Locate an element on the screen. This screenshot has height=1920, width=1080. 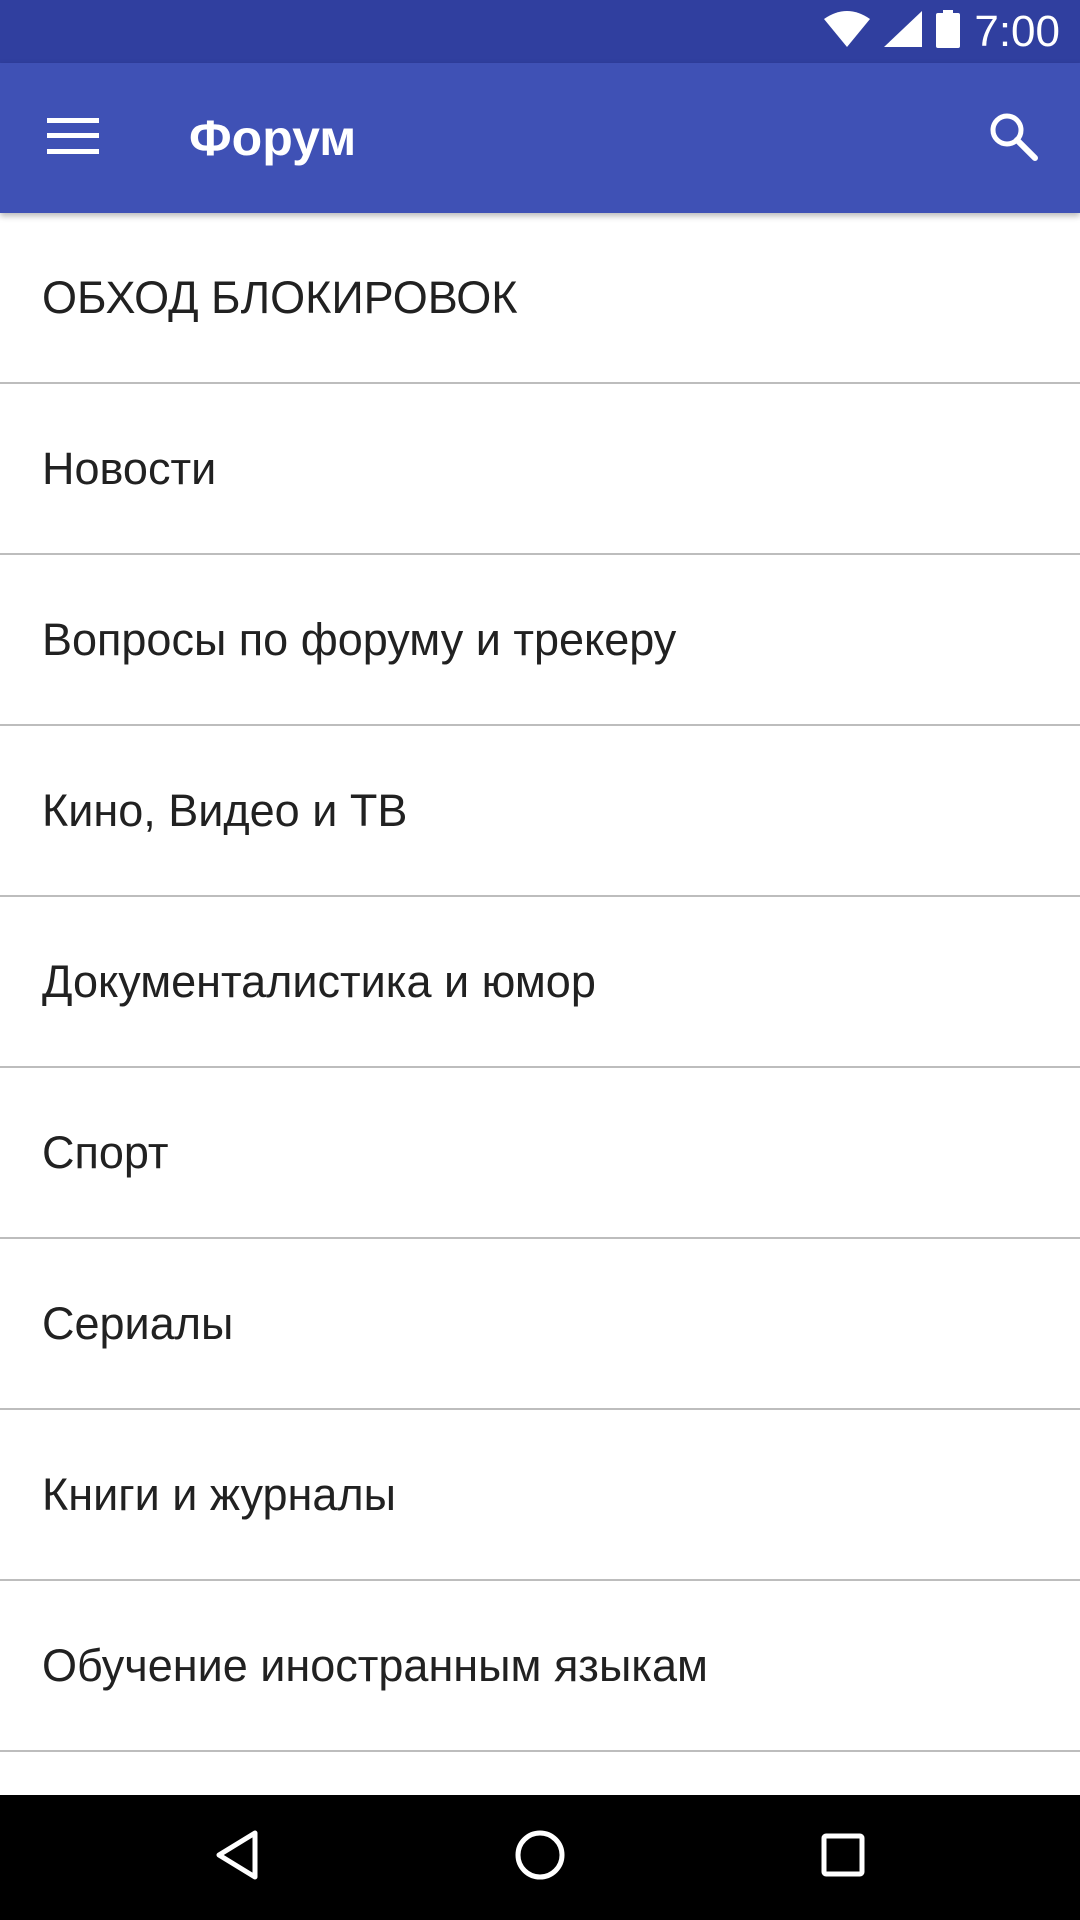
back-button is located at coordinates (237, 1857).